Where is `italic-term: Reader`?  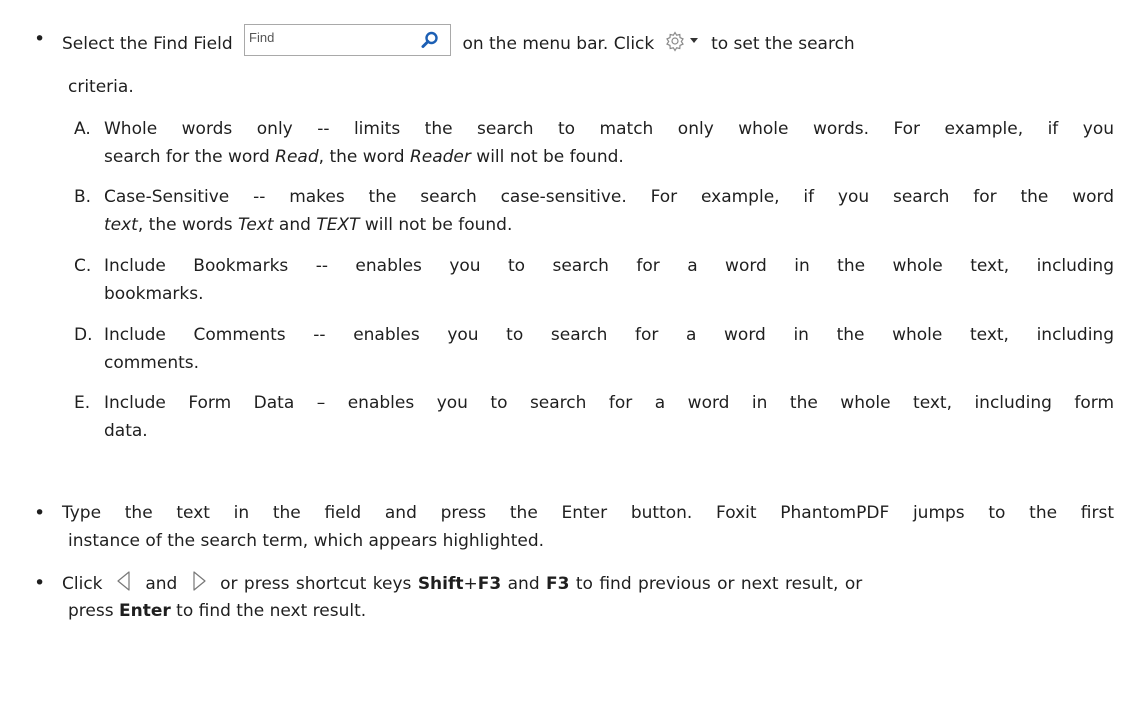 italic-term: Reader is located at coordinates (440, 157).